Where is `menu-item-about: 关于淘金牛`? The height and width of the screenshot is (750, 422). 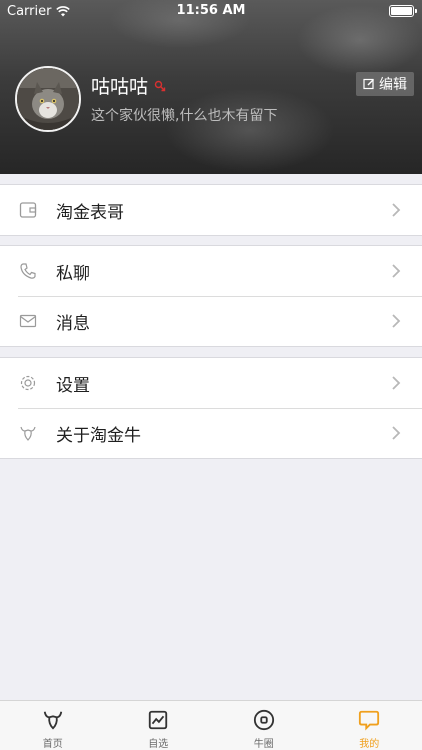
menu-item-about: 关于淘金牛 is located at coordinates (211, 433).